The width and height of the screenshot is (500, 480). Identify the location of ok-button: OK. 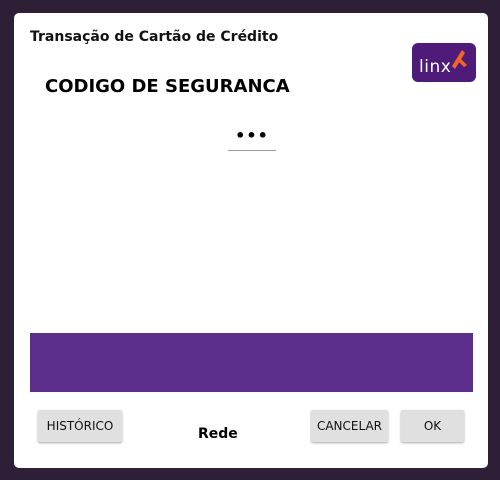
(432, 426).